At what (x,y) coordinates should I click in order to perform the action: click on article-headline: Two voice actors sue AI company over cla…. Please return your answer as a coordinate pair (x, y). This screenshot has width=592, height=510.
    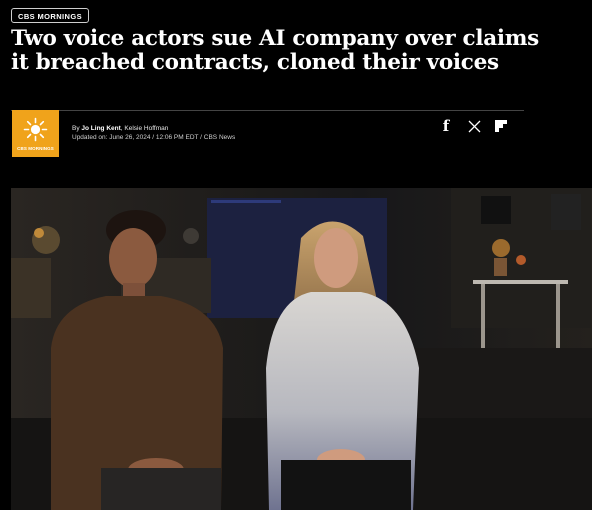
    Looking at the image, I should click on (275, 50).